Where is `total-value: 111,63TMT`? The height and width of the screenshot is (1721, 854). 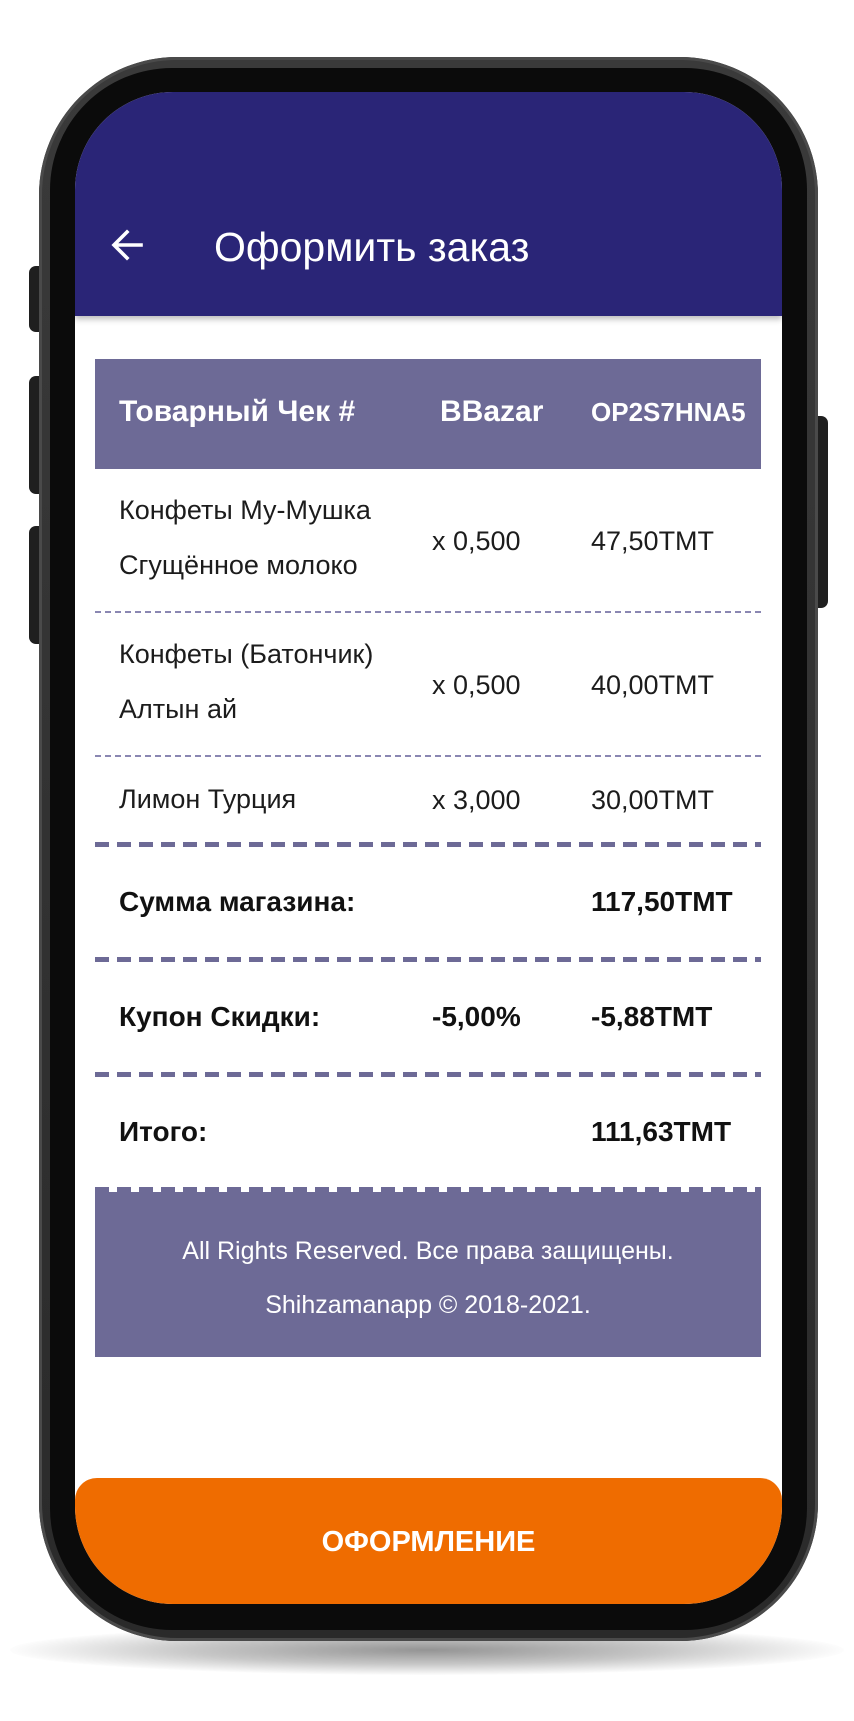 total-value: 111,63TMT is located at coordinates (661, 1131).